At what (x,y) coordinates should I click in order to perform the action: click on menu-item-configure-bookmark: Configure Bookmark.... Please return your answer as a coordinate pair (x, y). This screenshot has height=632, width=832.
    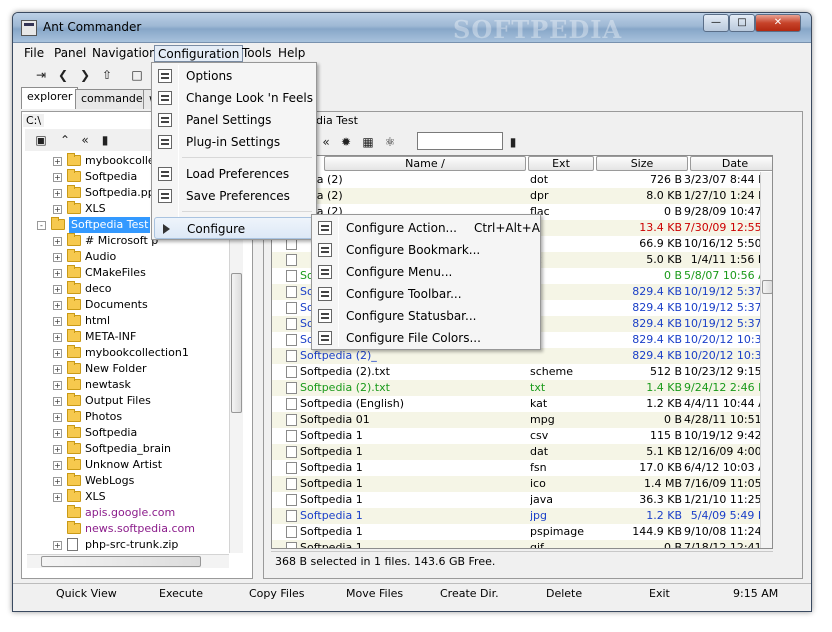
    Looking at the image, I should click on (426, 250).